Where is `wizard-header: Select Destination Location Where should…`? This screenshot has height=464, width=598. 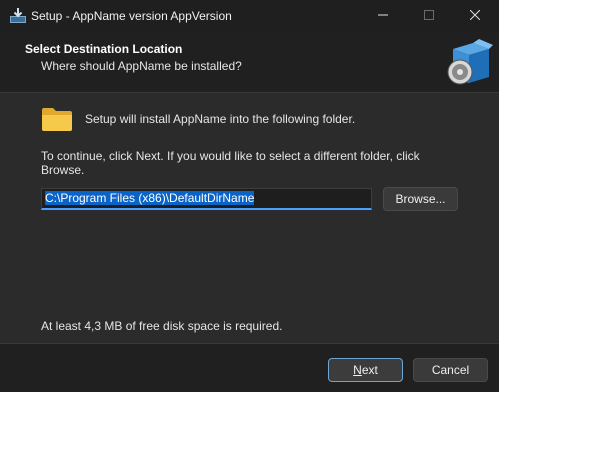 wizard-header: Select Destination Location Where should… is located at coordinates (249, 62).